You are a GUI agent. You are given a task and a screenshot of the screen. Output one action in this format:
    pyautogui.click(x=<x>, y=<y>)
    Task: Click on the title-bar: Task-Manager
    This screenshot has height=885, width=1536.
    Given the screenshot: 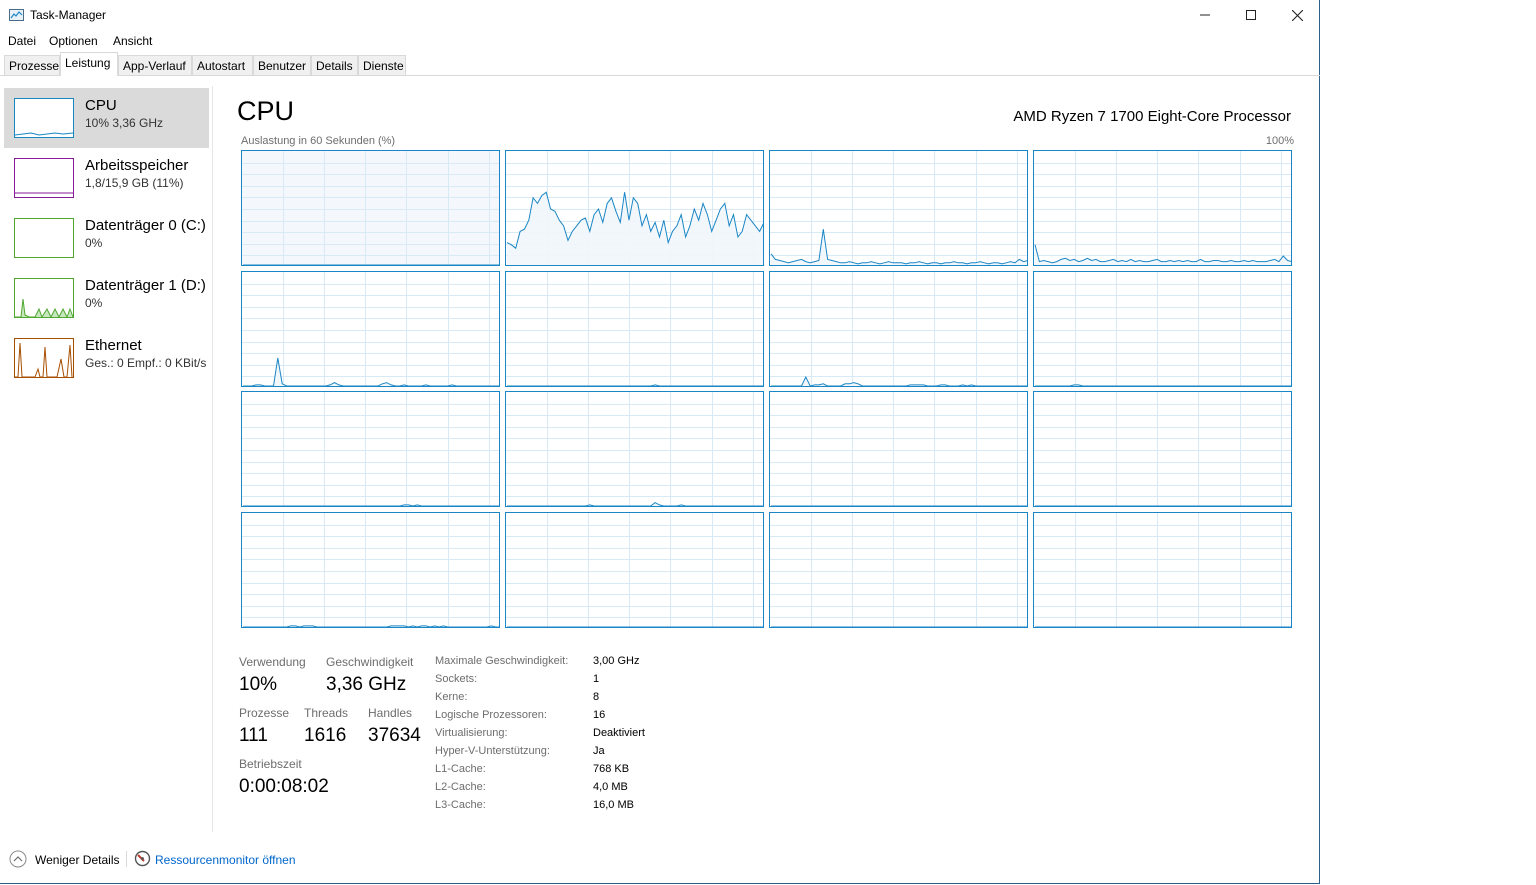 What is the action you would take?
    pyautogui.click(x=660, y=15)
    